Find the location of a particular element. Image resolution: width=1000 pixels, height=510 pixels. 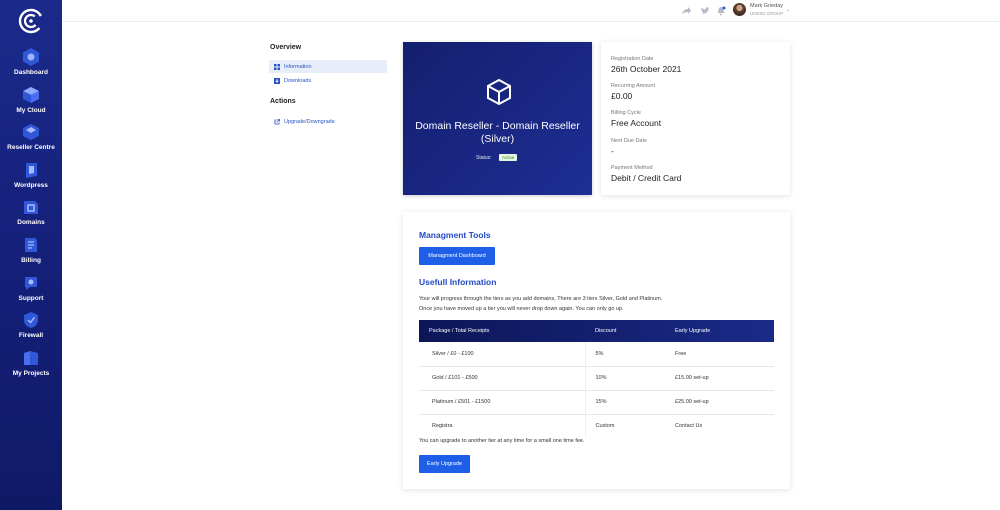

table-row: Gold / £101 - £500 10% £15.00 set-up is located at coordinates (596, 378).